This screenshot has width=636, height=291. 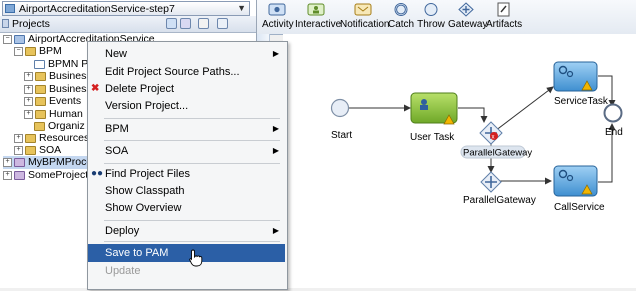 I want to click on tree-item-label: Human, so click(x=66, y=114).